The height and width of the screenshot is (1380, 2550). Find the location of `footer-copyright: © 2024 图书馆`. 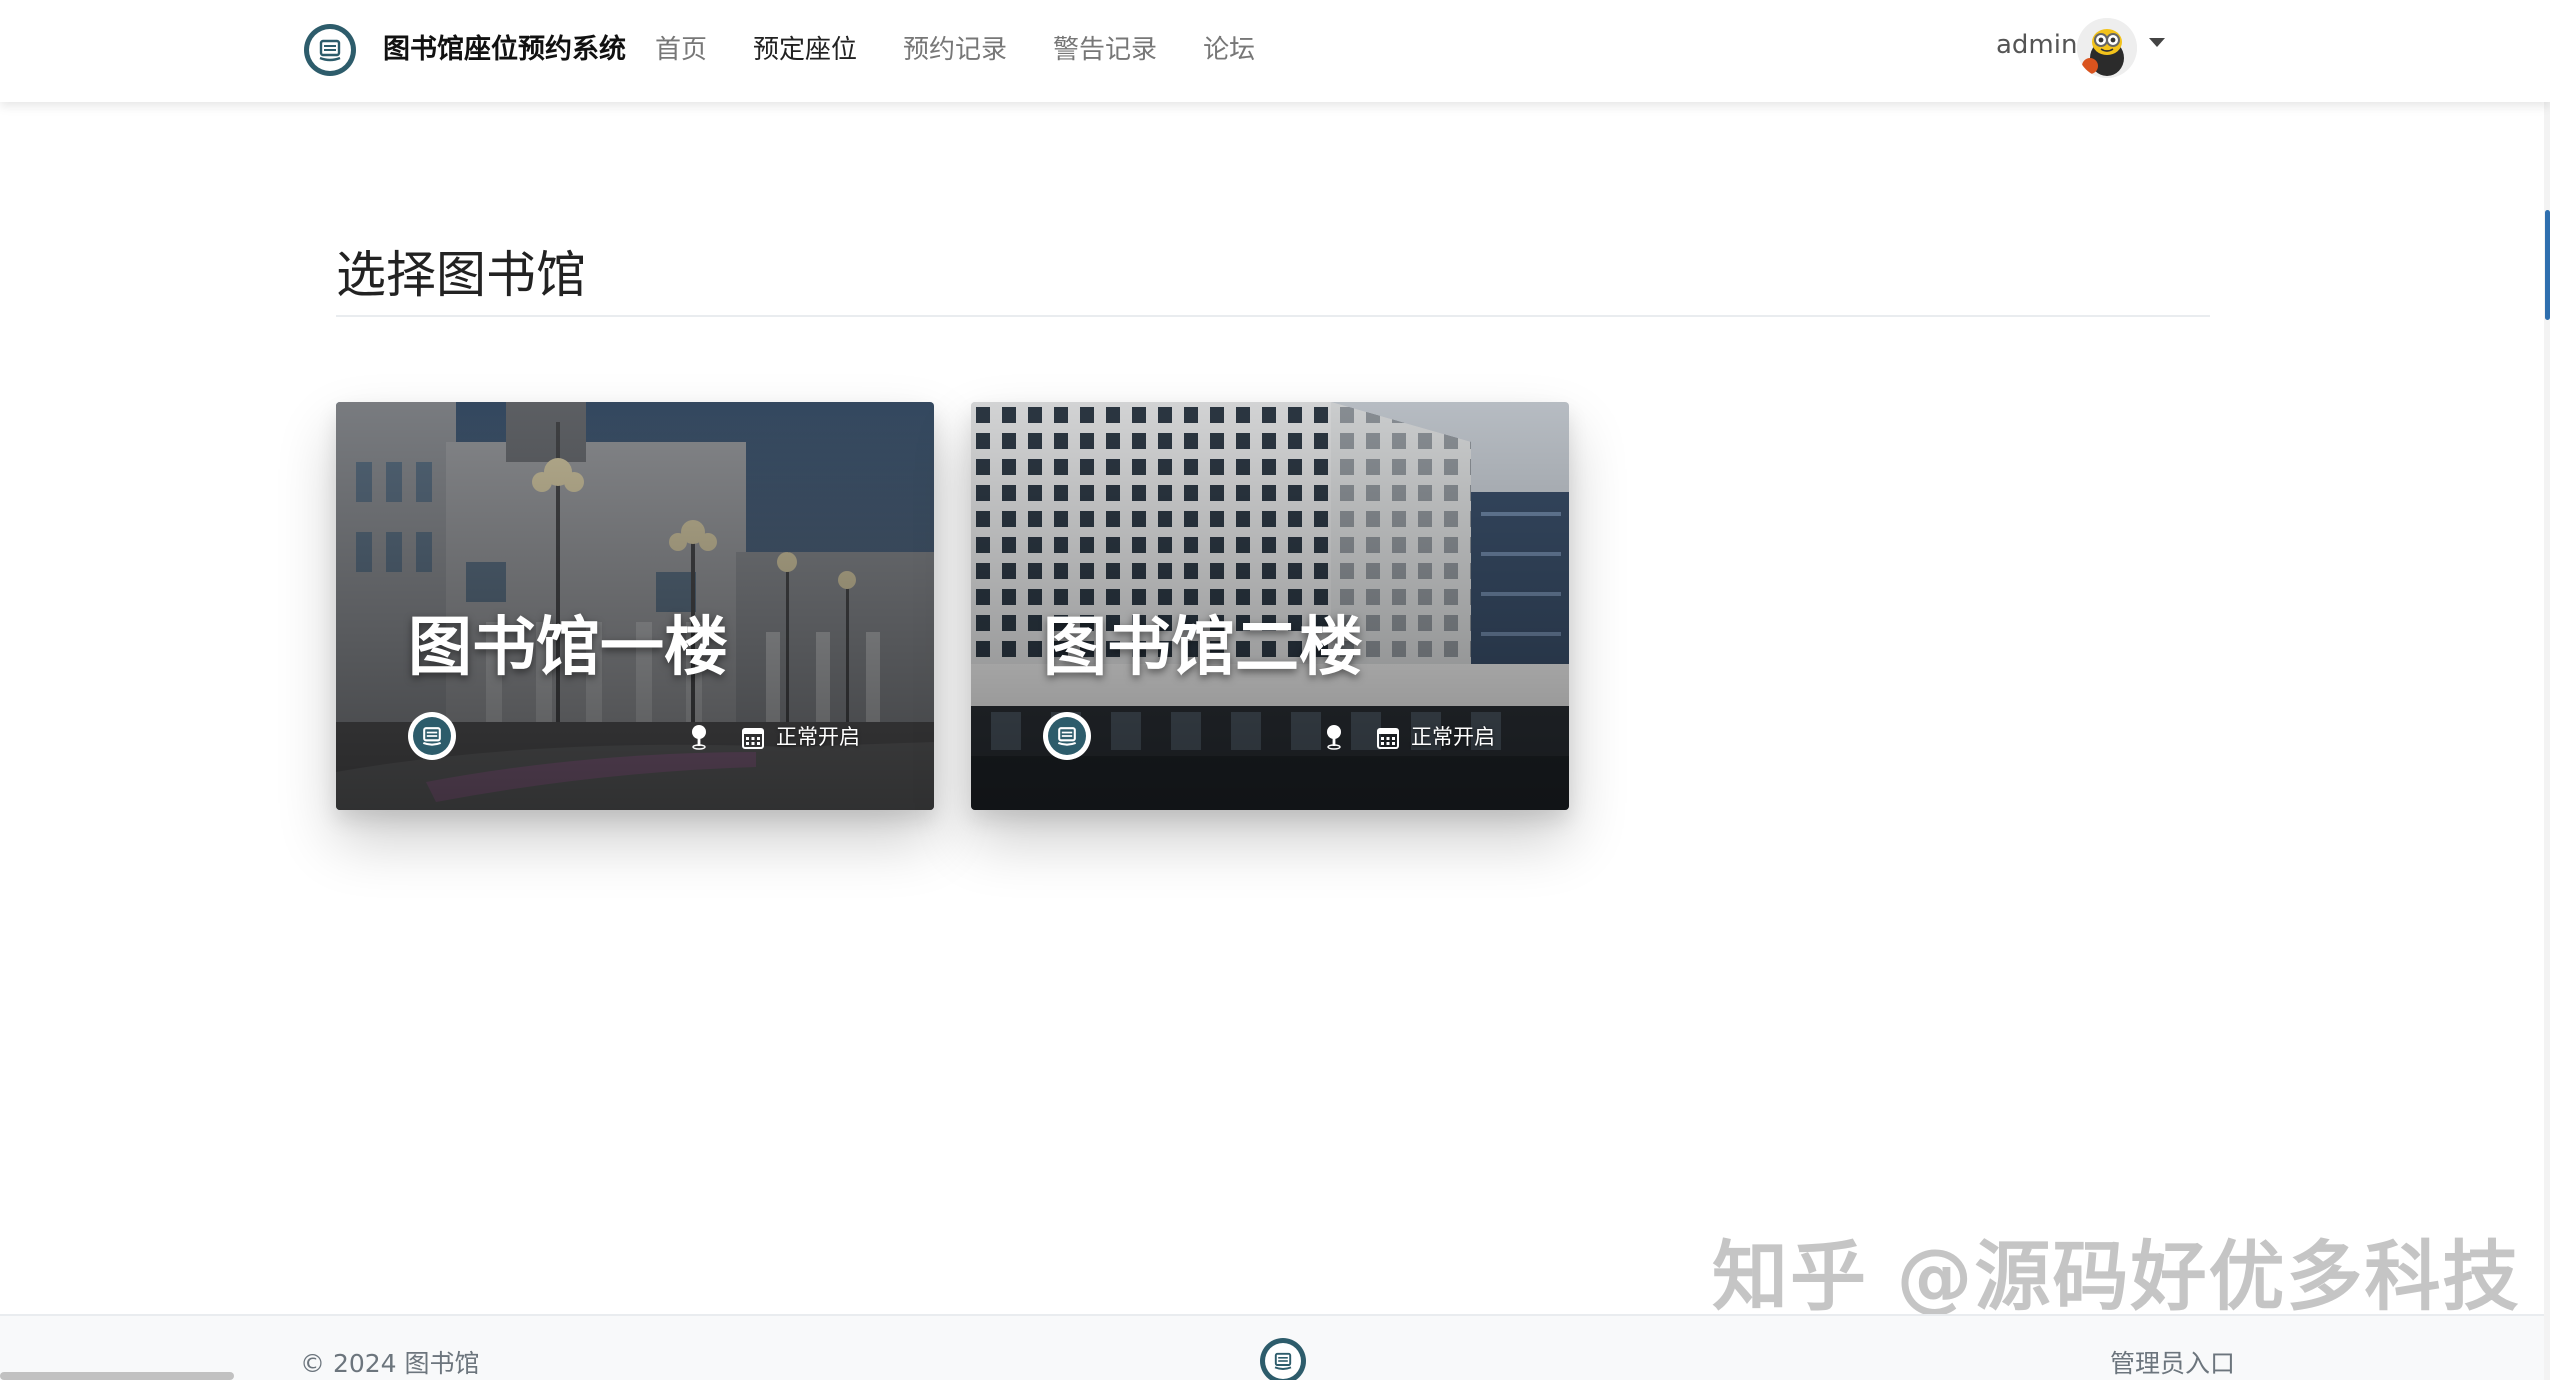

footer-copyright: © 2024 图书馆 is located at coordinates (390, 1363).